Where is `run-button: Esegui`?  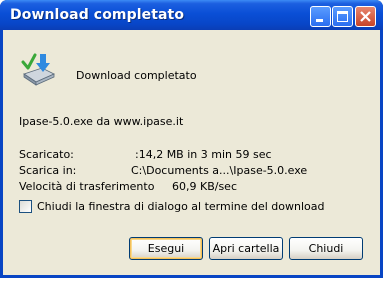 run-button: Esegui is located at coordinates (166, 248).